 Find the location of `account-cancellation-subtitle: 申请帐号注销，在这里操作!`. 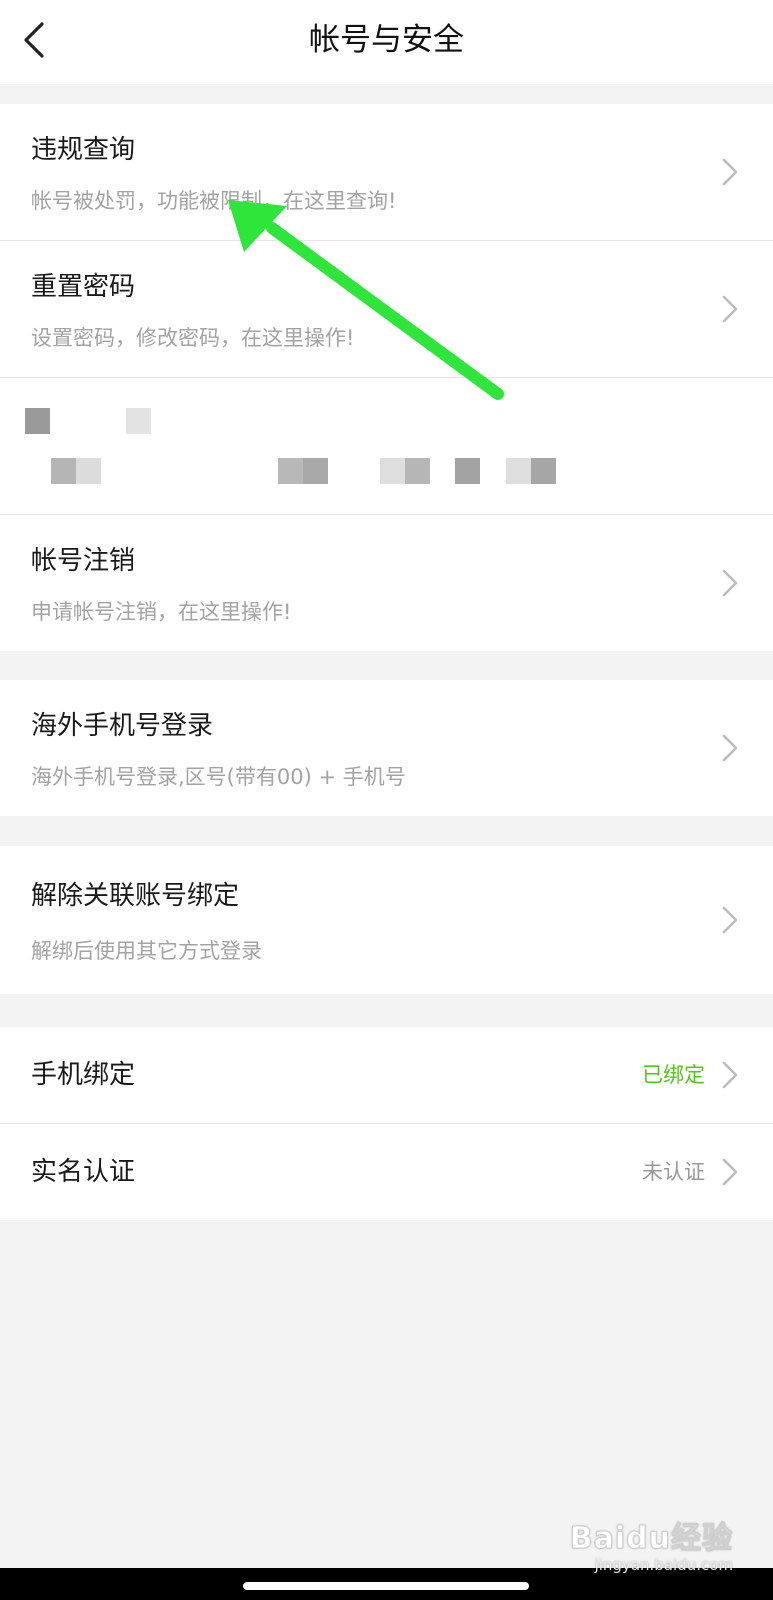

account-cancellation-subtitle: 申请帐号注销，在这里操作! is located at coordinates (161, 612).